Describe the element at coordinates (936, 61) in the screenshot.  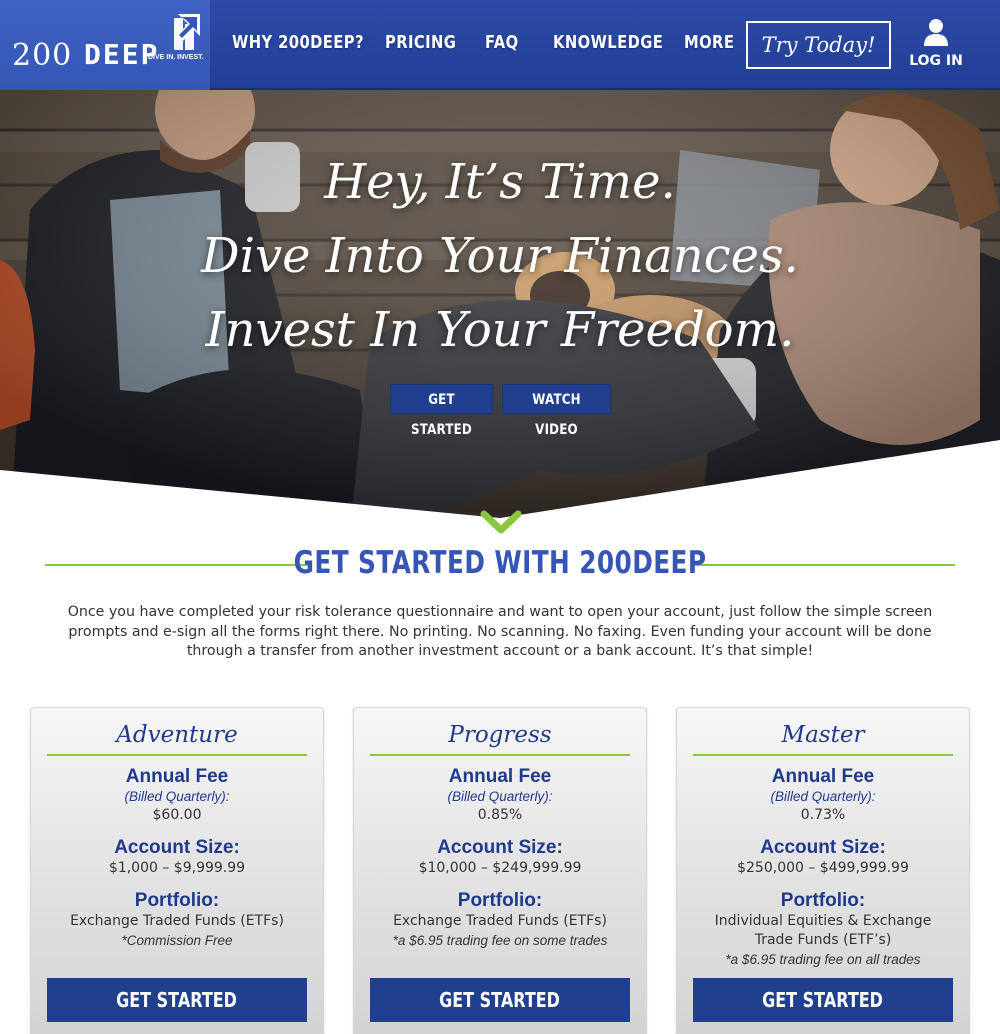
I see `login-label: LOG IN` at that location.